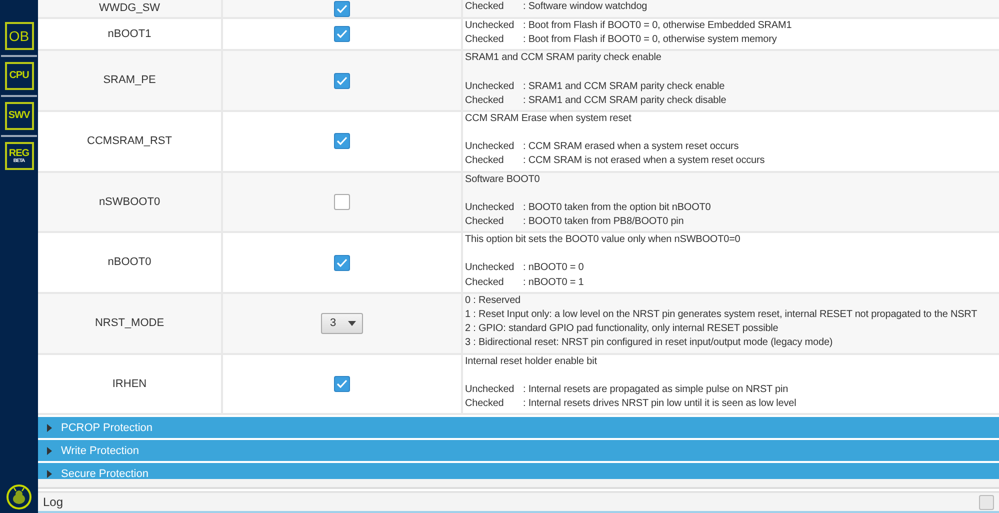 This screenshot has height=513, width=999. Describe the element at coordinates (525, 283) in the screenshot. I see `description-line: Checked : nBOOT0 = 1` at that location.